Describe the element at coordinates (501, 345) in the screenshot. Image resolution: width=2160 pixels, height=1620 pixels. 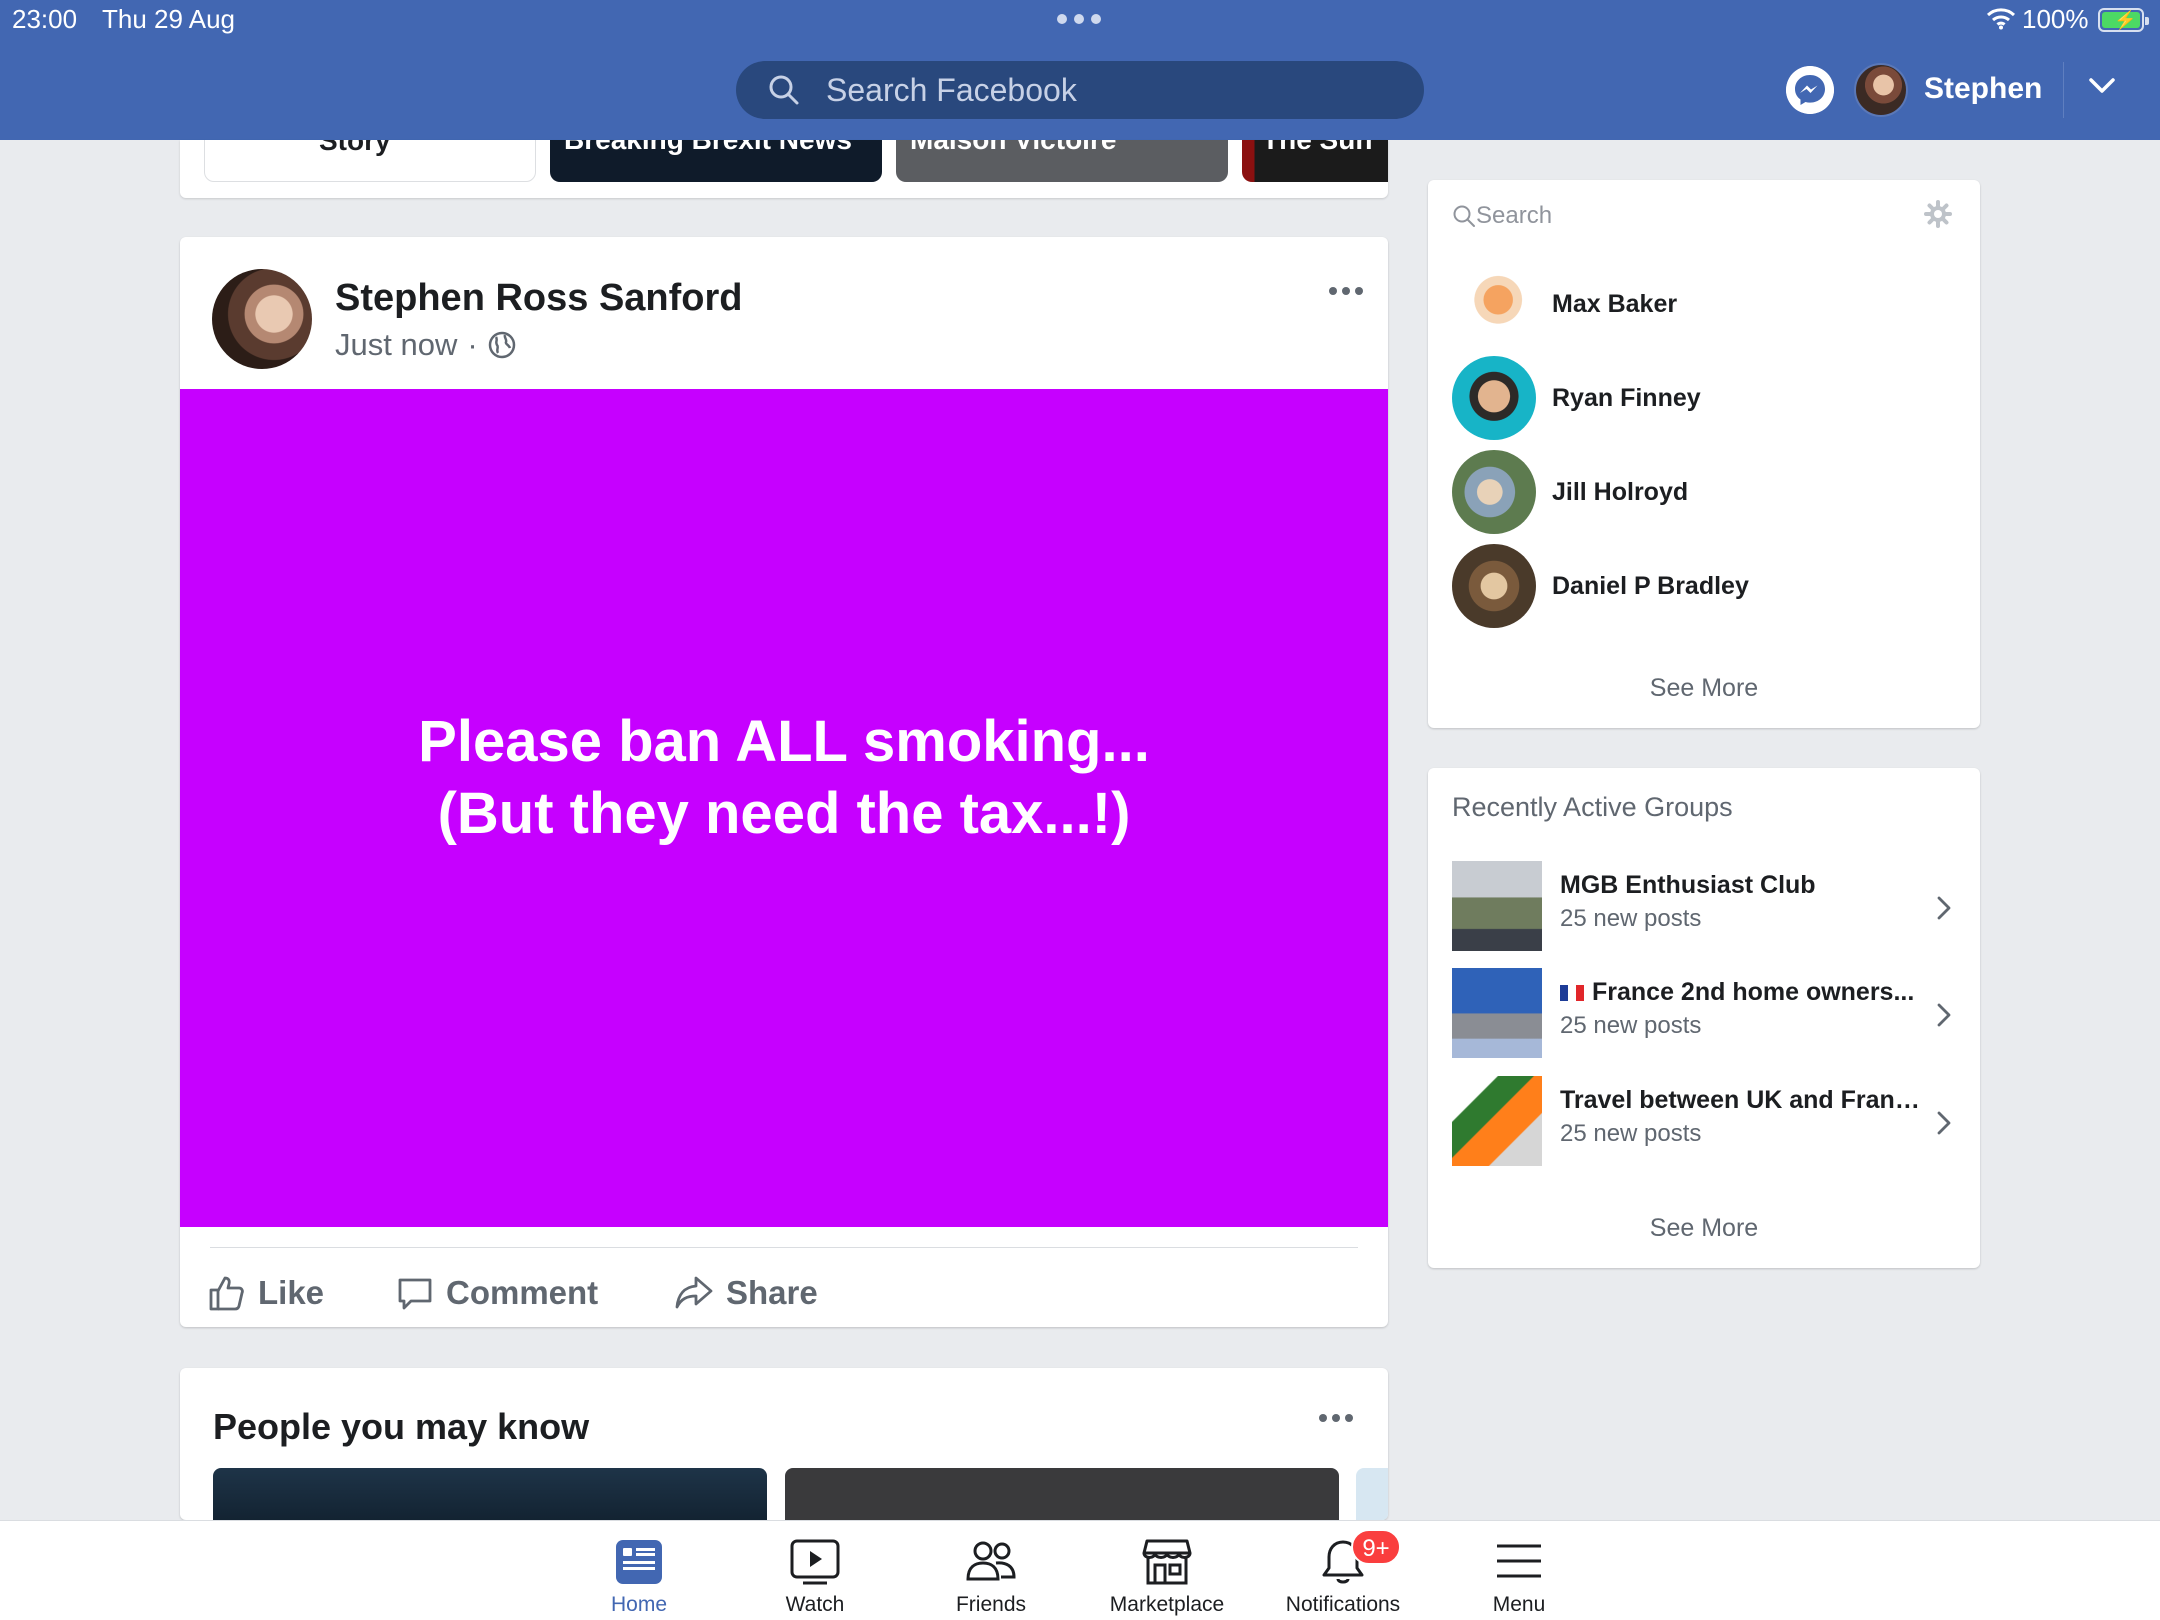
I see `globe-icon` at that location.